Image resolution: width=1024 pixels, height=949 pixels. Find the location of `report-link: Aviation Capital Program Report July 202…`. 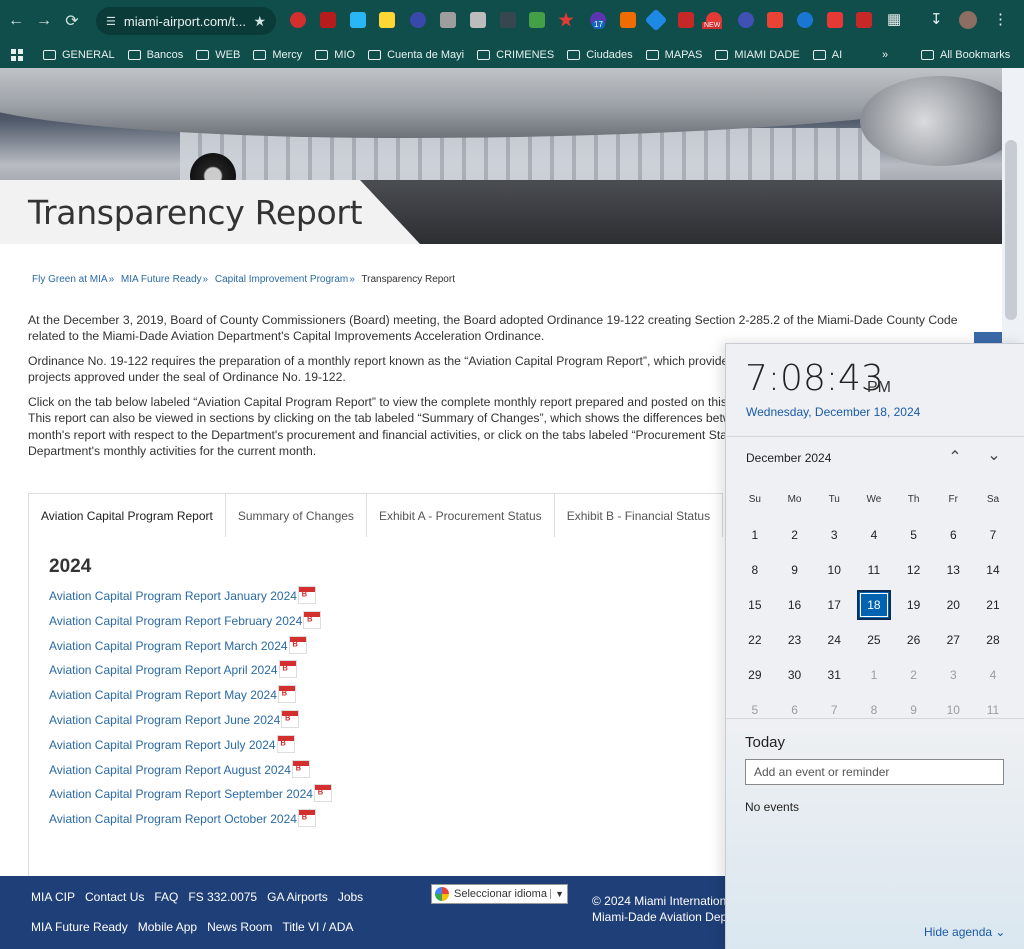

report-link: Aviation Capital Program Report July 202… is located at coordinates (190, 748).